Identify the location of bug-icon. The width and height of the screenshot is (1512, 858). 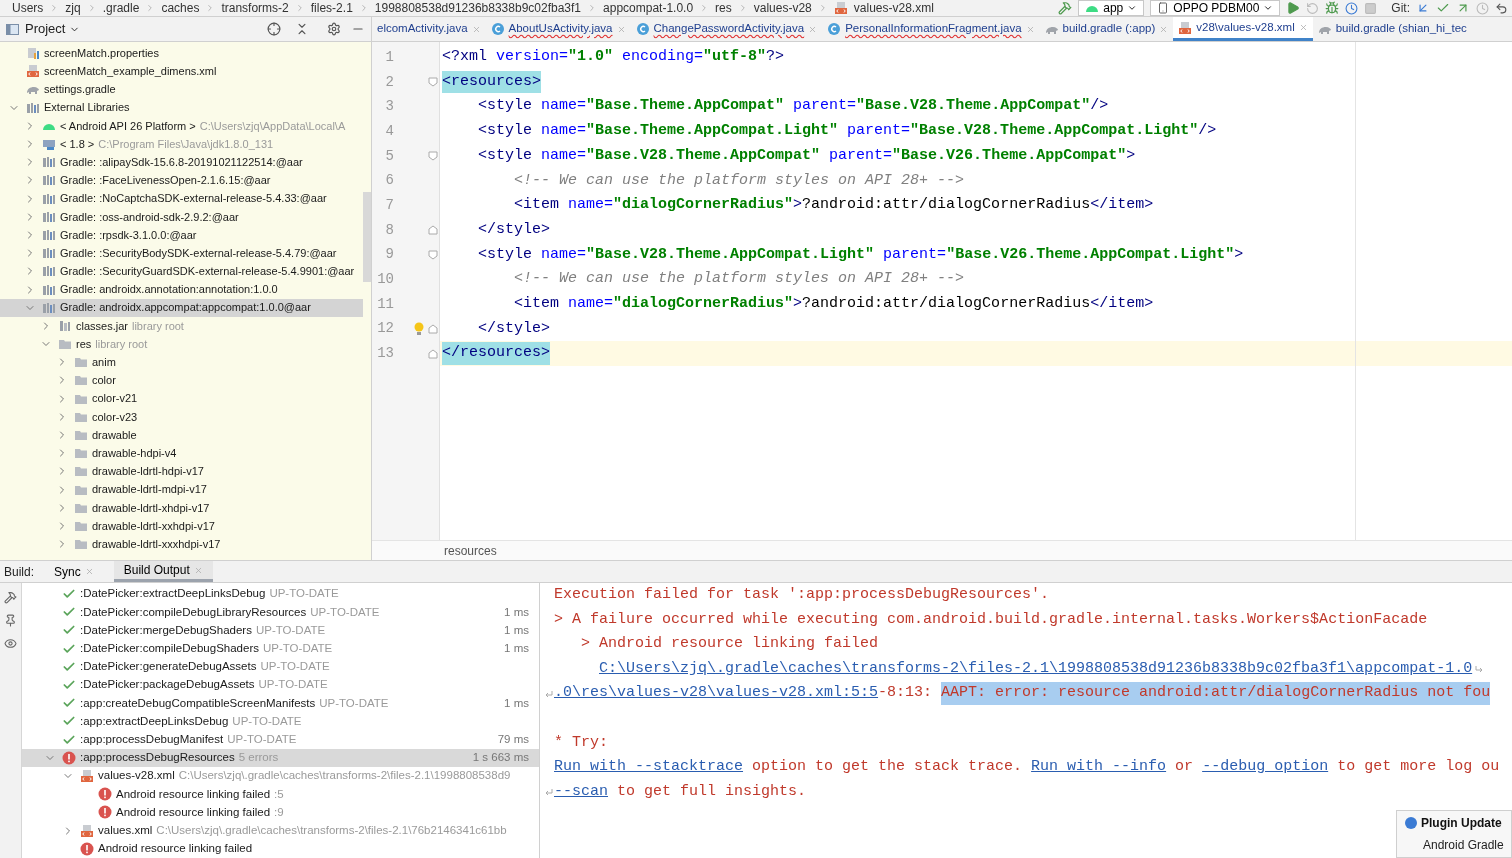
(1332, 8).